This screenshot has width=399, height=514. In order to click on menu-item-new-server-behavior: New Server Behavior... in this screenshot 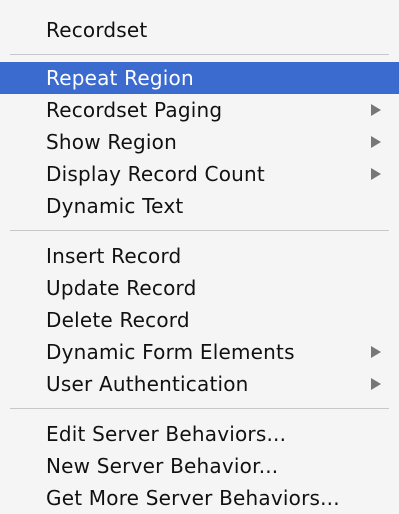, I will do `click(199, 466)`.